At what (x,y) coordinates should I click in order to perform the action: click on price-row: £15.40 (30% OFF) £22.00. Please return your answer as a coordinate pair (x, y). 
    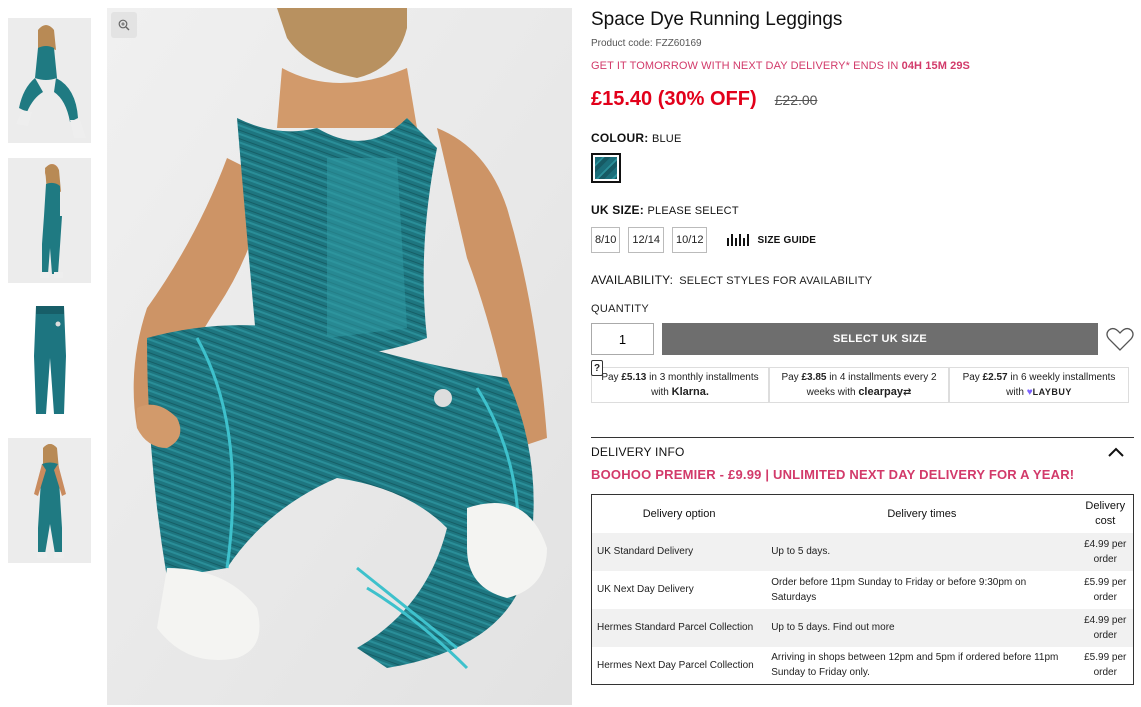
    Looking at the image, I should click on (863, 99).